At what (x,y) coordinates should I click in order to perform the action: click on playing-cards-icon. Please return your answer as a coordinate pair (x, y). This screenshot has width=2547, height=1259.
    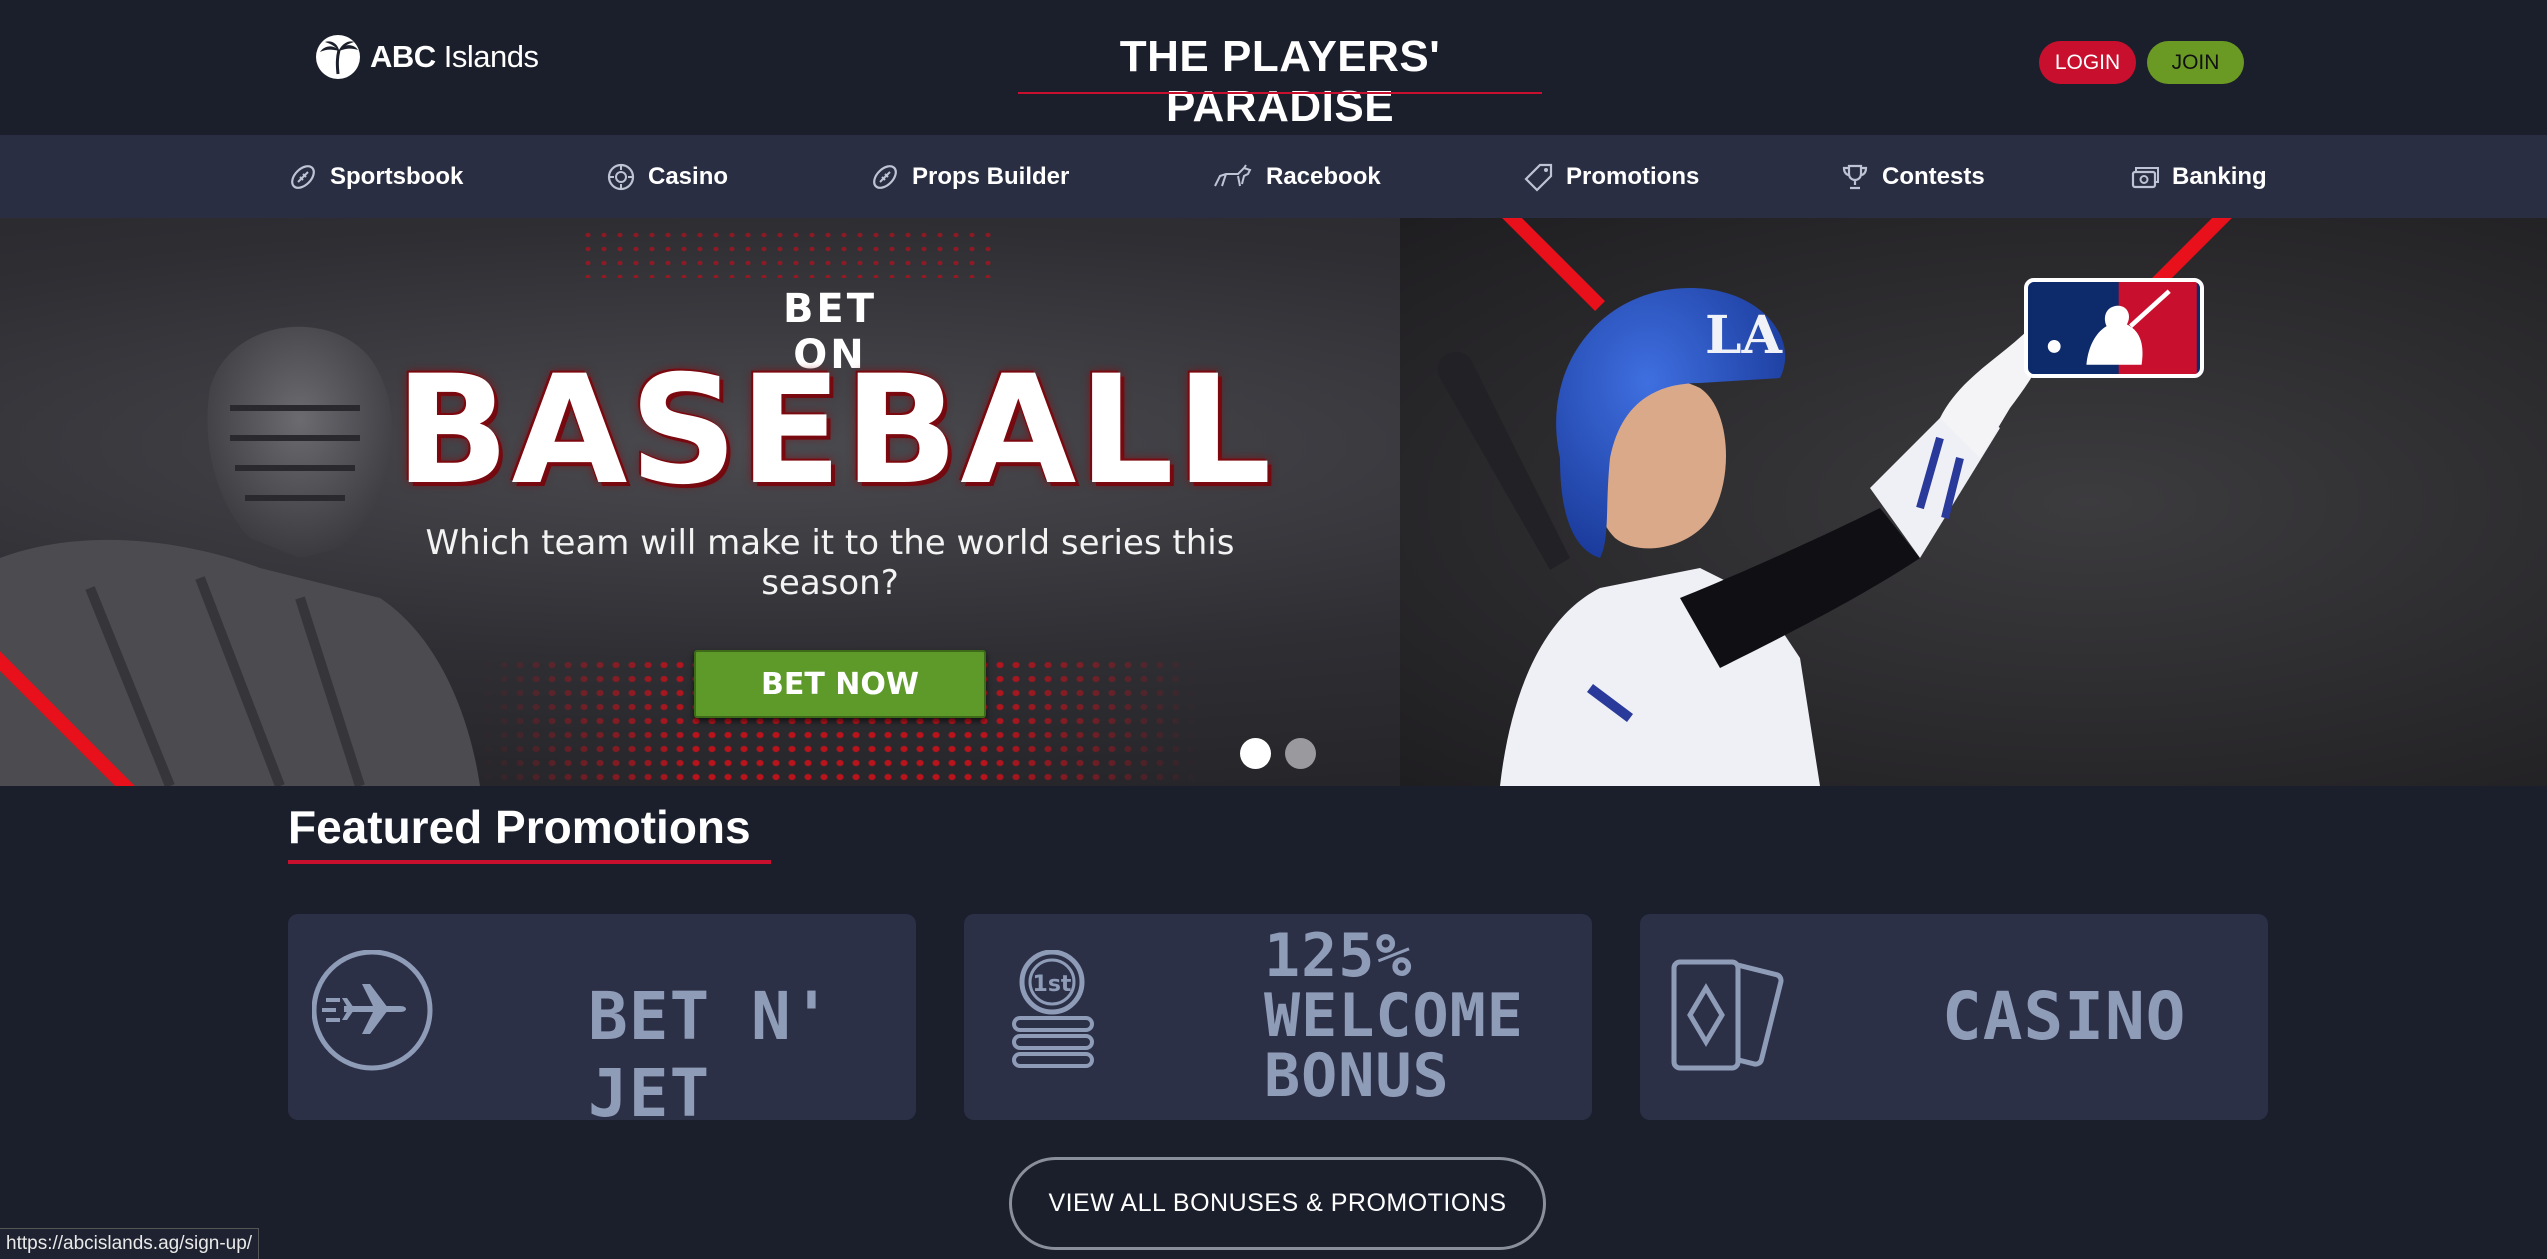
    Looking at the image, I should click on (1727, 1015).